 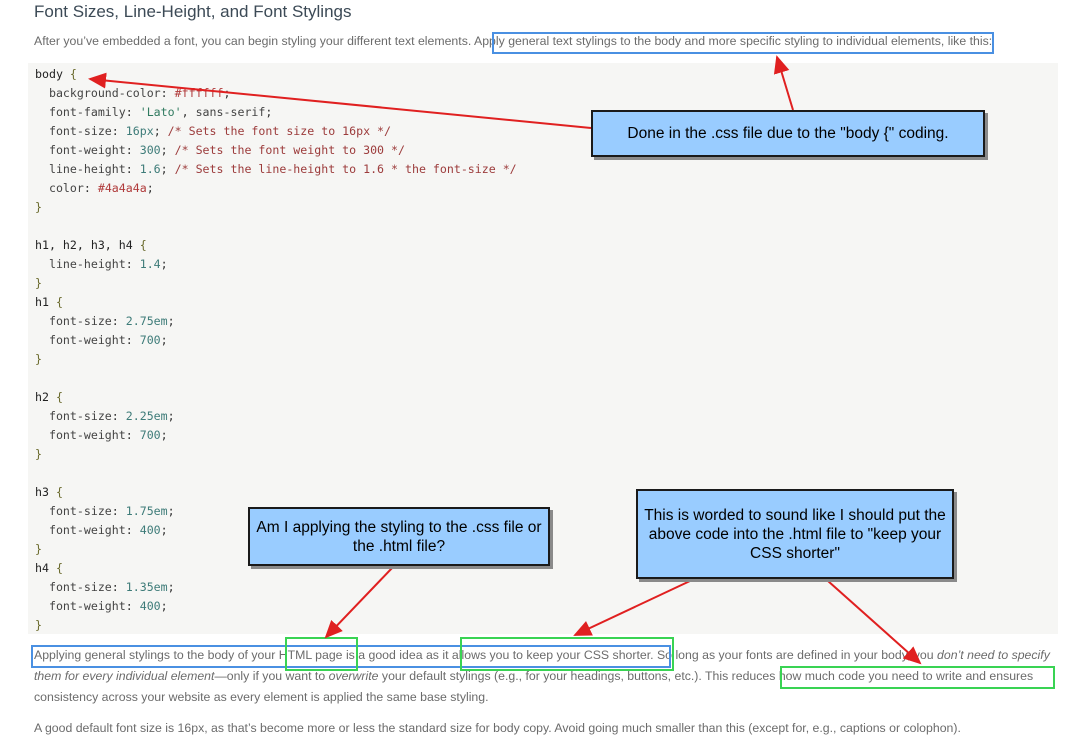 What do you see at coordinates (632, 608) in the screenshot?
I see `arrow-to-css-shorter` at bounding box center [632, 608].